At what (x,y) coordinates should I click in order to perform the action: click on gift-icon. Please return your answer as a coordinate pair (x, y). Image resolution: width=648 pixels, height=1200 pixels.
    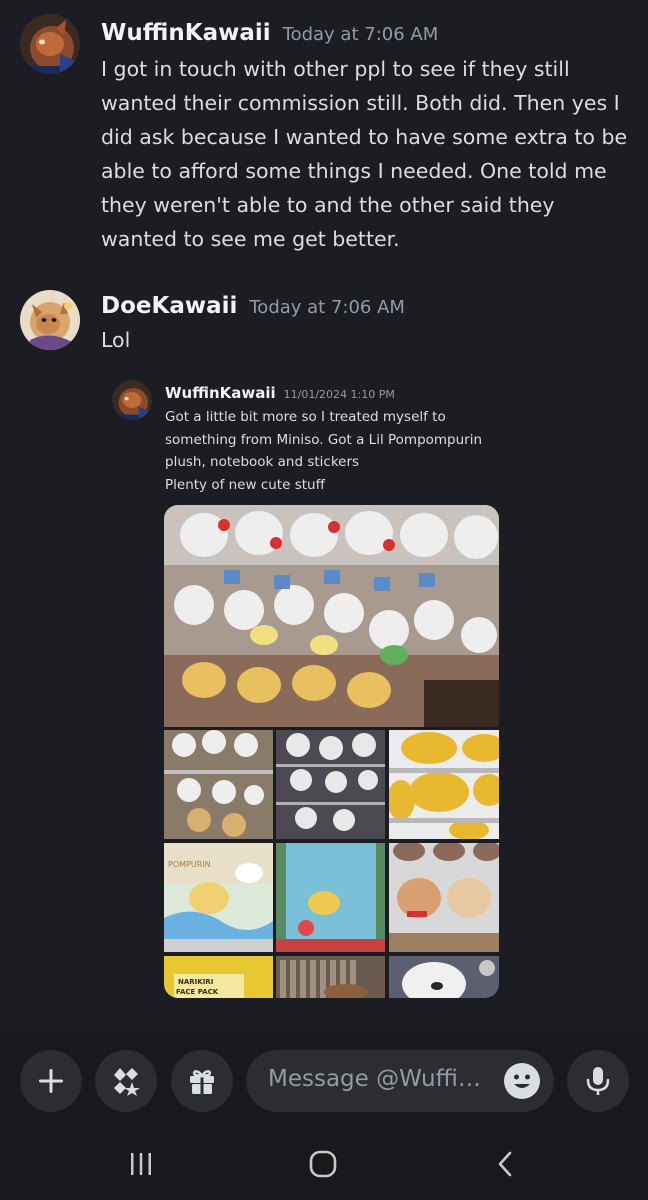
    Looking at the image, I should click on (202, 1082).